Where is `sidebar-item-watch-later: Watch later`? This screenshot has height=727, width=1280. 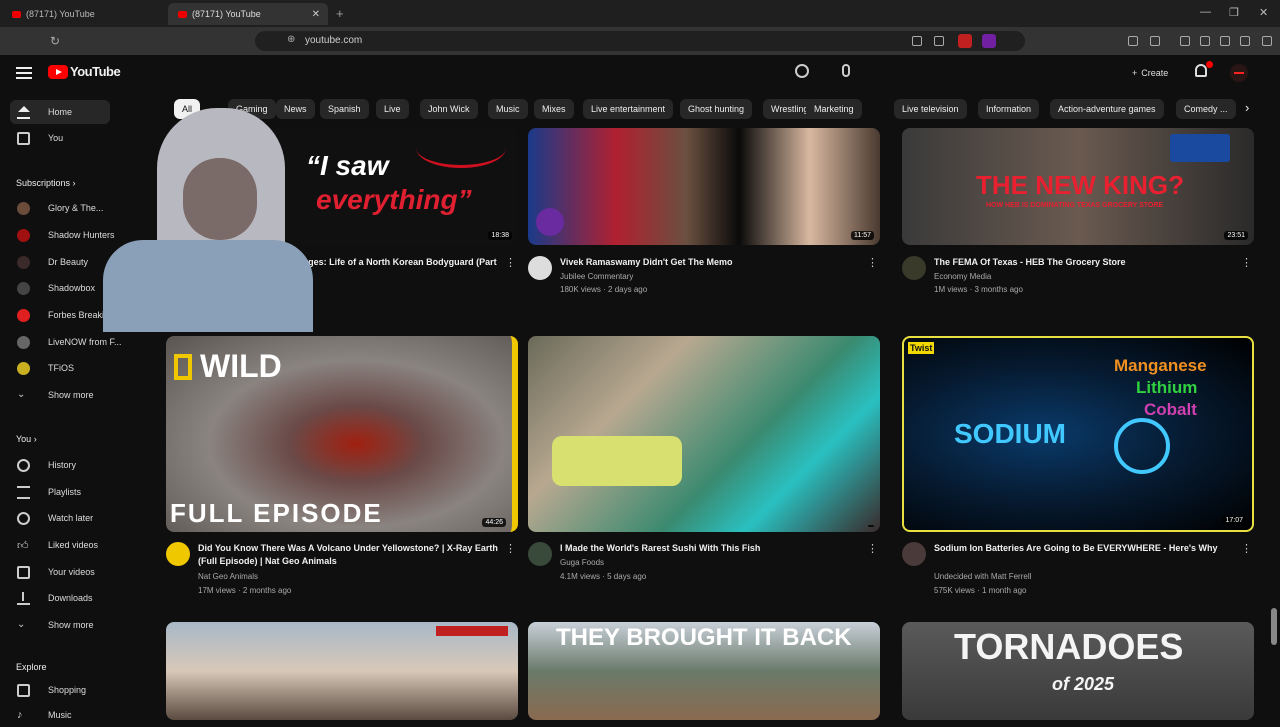
sidebar-item-watch-later: Watch later is located at coordinates (75, 518).